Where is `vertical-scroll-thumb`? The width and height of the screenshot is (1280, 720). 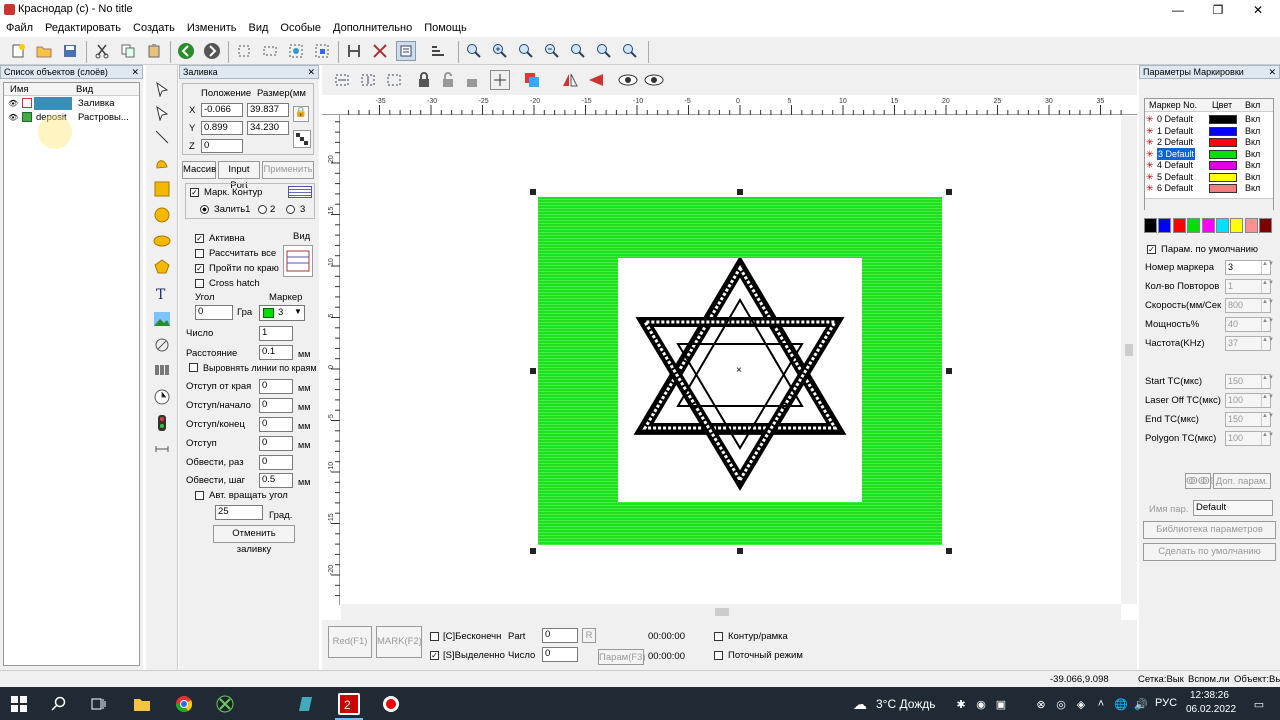
vertical-scroll-thumb is located at coordinates (1129, 350).